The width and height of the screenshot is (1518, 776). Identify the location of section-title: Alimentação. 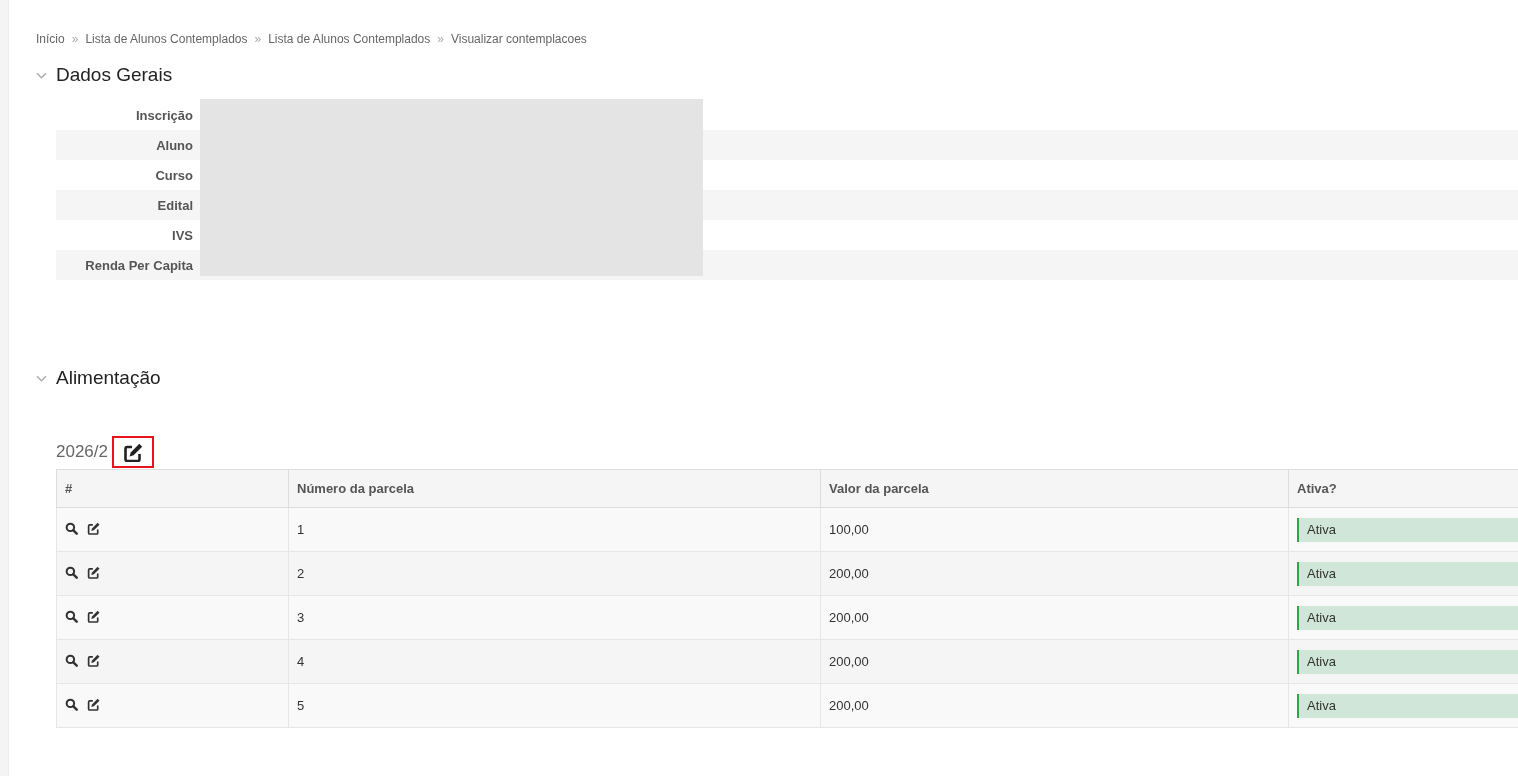
(108, 378).